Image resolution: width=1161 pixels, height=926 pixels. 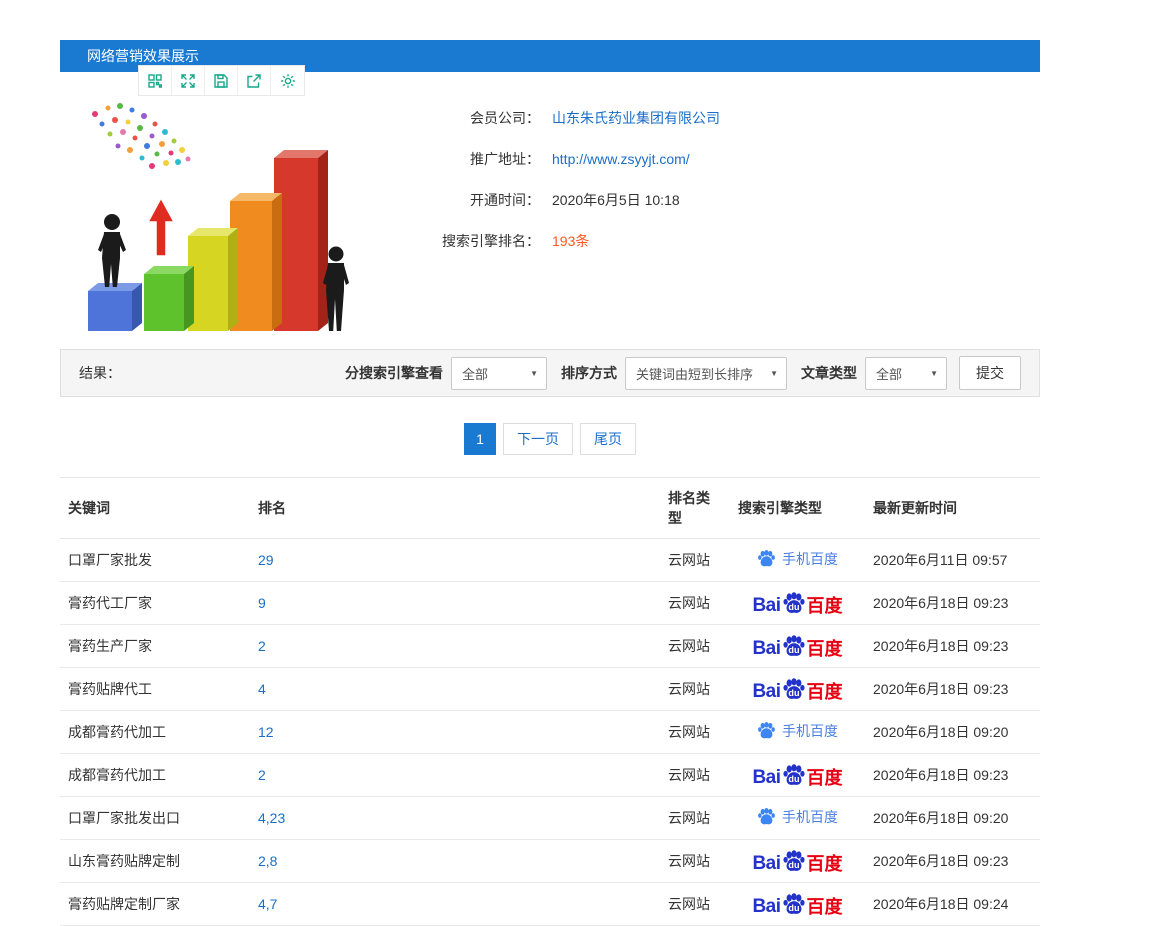 I want to click on qrcode-icon, so click(x=155, y=80).